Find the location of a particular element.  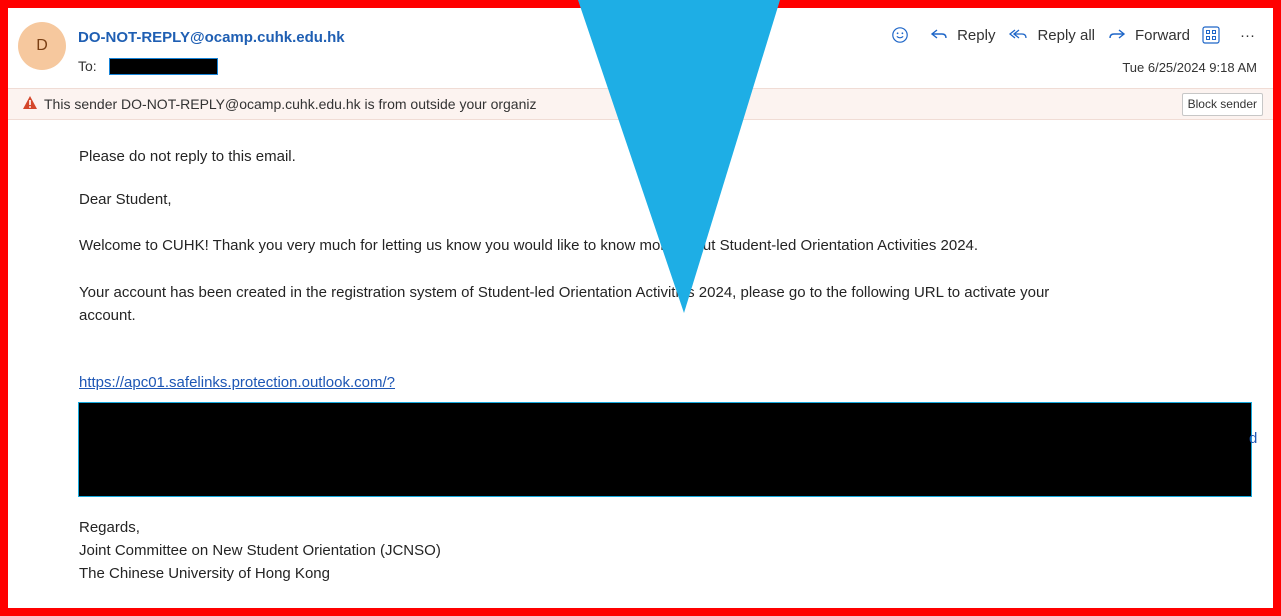

more-actions-button: ··· is located at coordinates (1247, 35).